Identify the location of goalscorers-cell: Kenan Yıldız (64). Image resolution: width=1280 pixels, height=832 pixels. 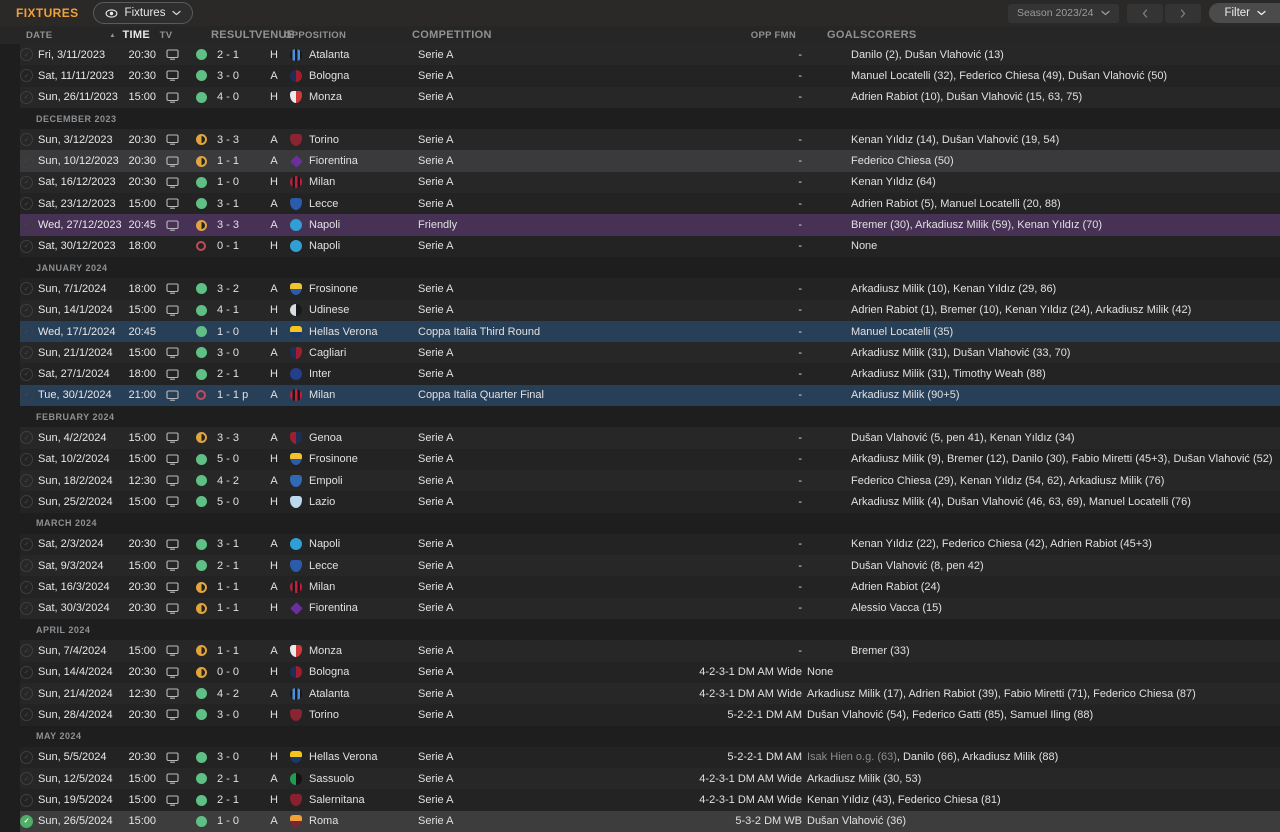
(1064, 182).